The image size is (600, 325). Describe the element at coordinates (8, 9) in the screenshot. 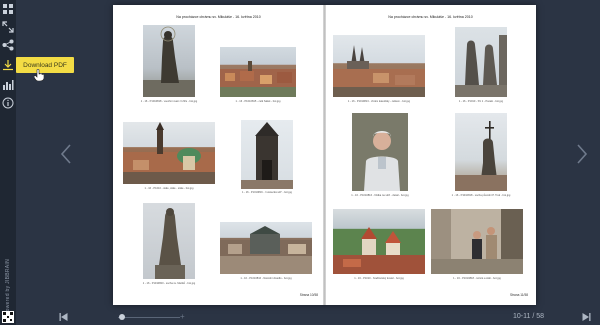

I see `grid-icon` at that location.